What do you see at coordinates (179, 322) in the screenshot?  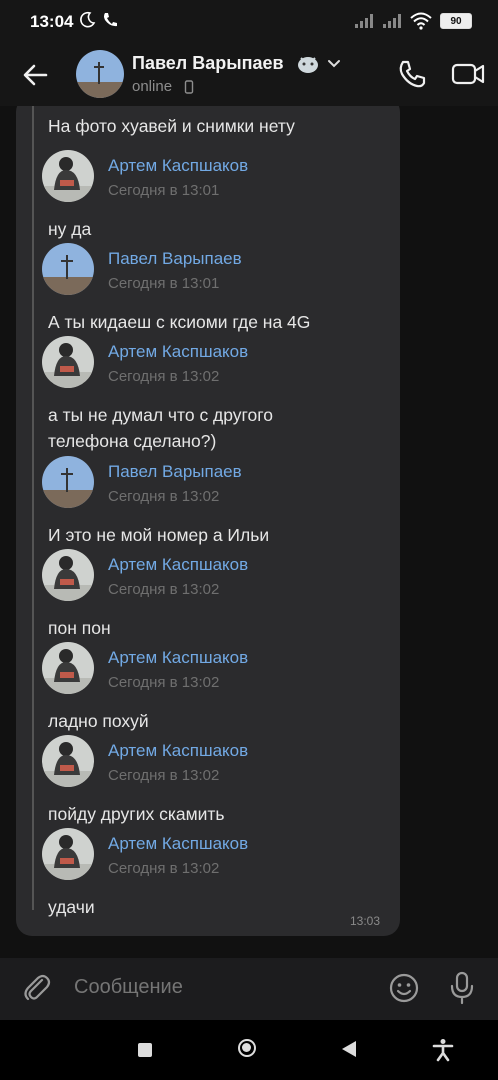 I see `message-text: А ты кидаеш с ксиоми где на 4G` at bounding box center [179, 322].